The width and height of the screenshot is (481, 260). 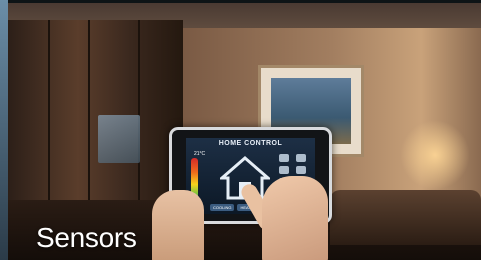 What do you see at coordinates (119, 139) in the screenshot?
I see `mirror` at bounding box center [119, 139].